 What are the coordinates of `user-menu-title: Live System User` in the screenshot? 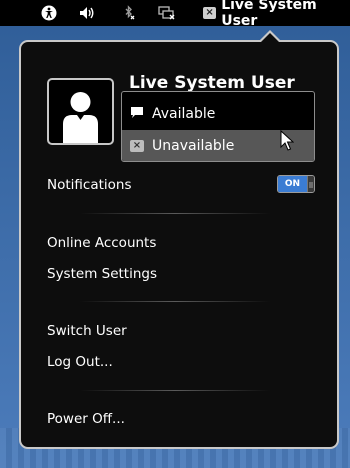 It's located at (269, 14).